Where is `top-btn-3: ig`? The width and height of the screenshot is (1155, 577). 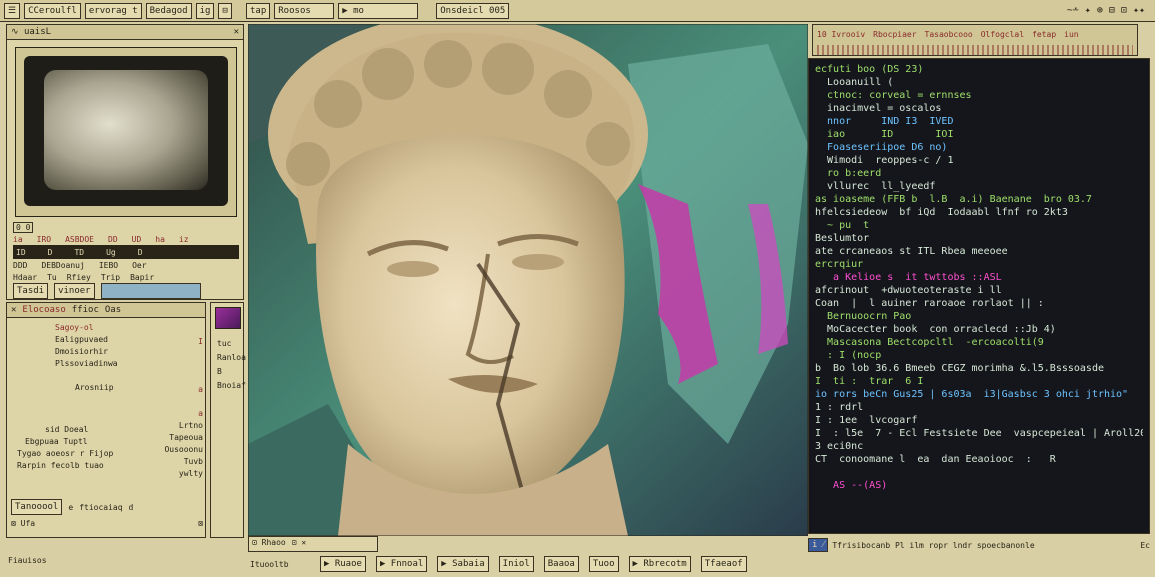
top-btn-3: ig is located at coordinates (205, 11).